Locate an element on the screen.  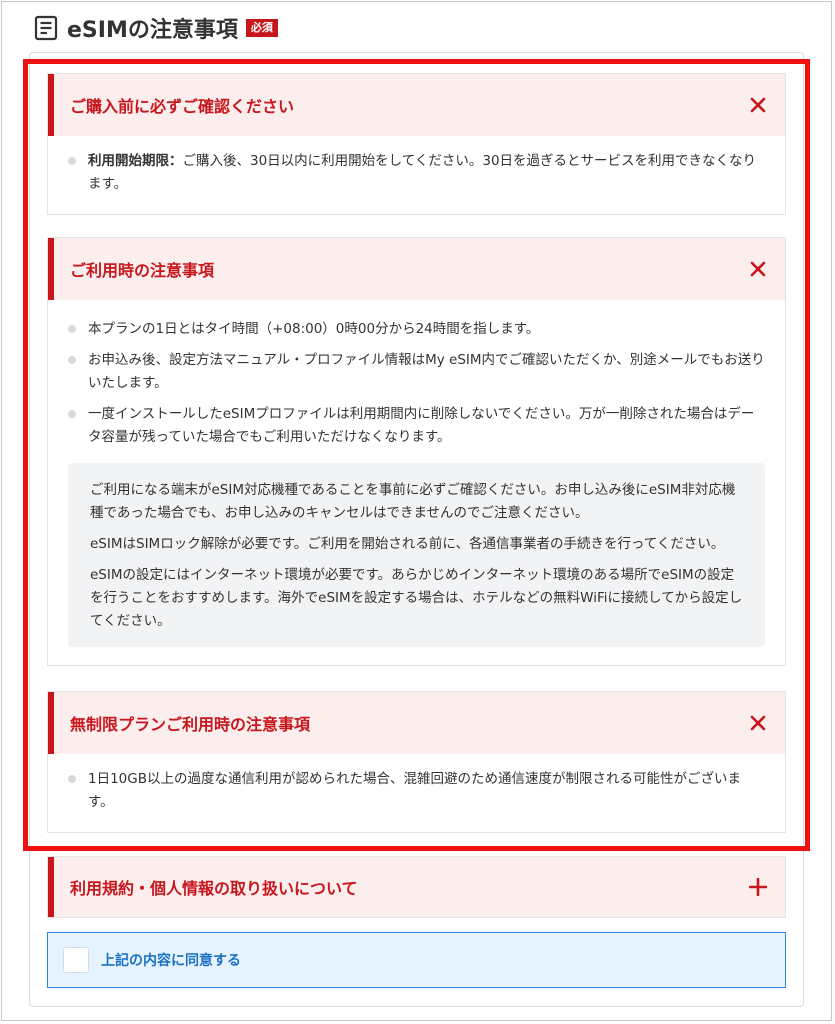
section-header: eSIMの注意事項 必須 is located at coordinates (155, 28).